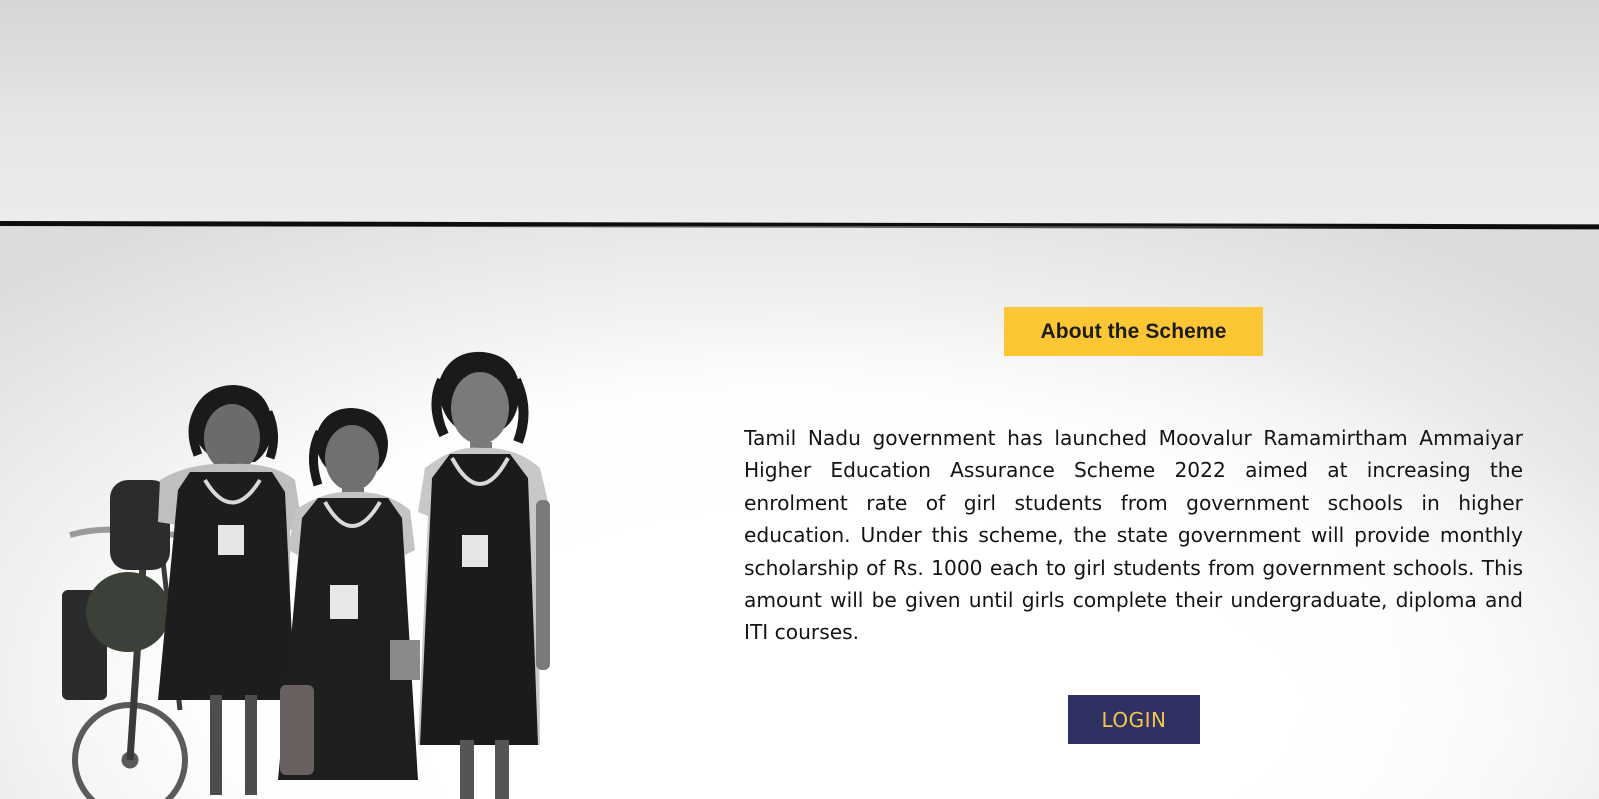 The width and height of the screenshot is (1599, 799). What do you see at coordinates (484, 575) in the screenshot?
I see `girl-right` at bounding box center [484, 575].